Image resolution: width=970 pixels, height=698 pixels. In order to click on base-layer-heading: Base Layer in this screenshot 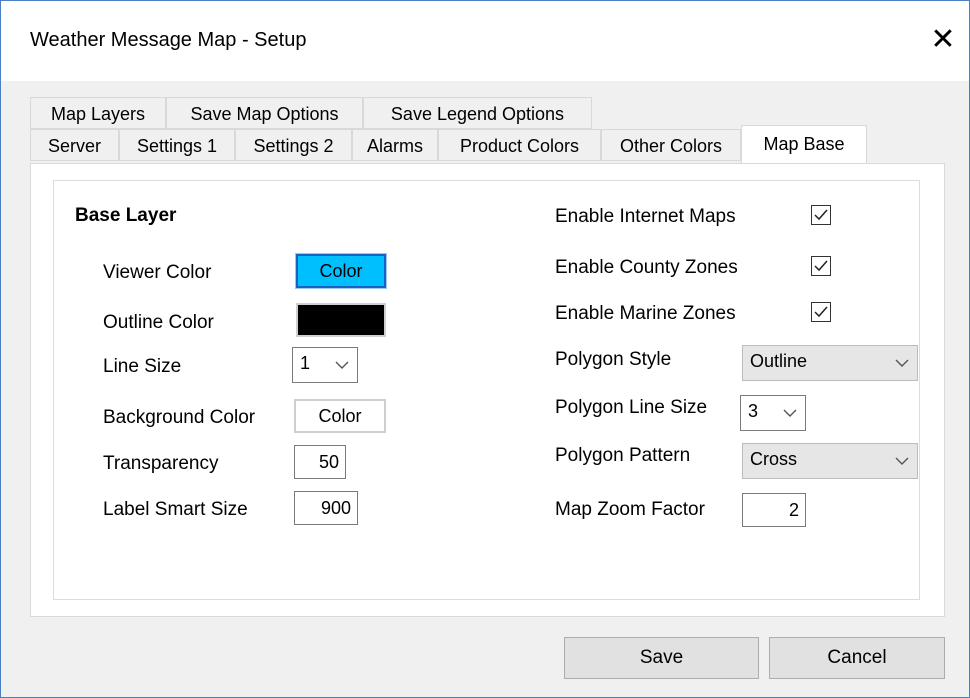, I will do `click(126, 215)`.